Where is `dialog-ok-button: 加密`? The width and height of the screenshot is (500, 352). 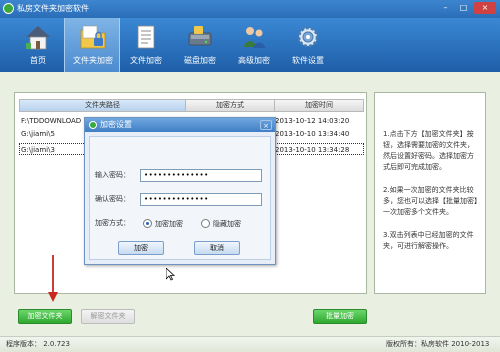
dialog-ok-button: 加密 is located at coordinates (141, 248).